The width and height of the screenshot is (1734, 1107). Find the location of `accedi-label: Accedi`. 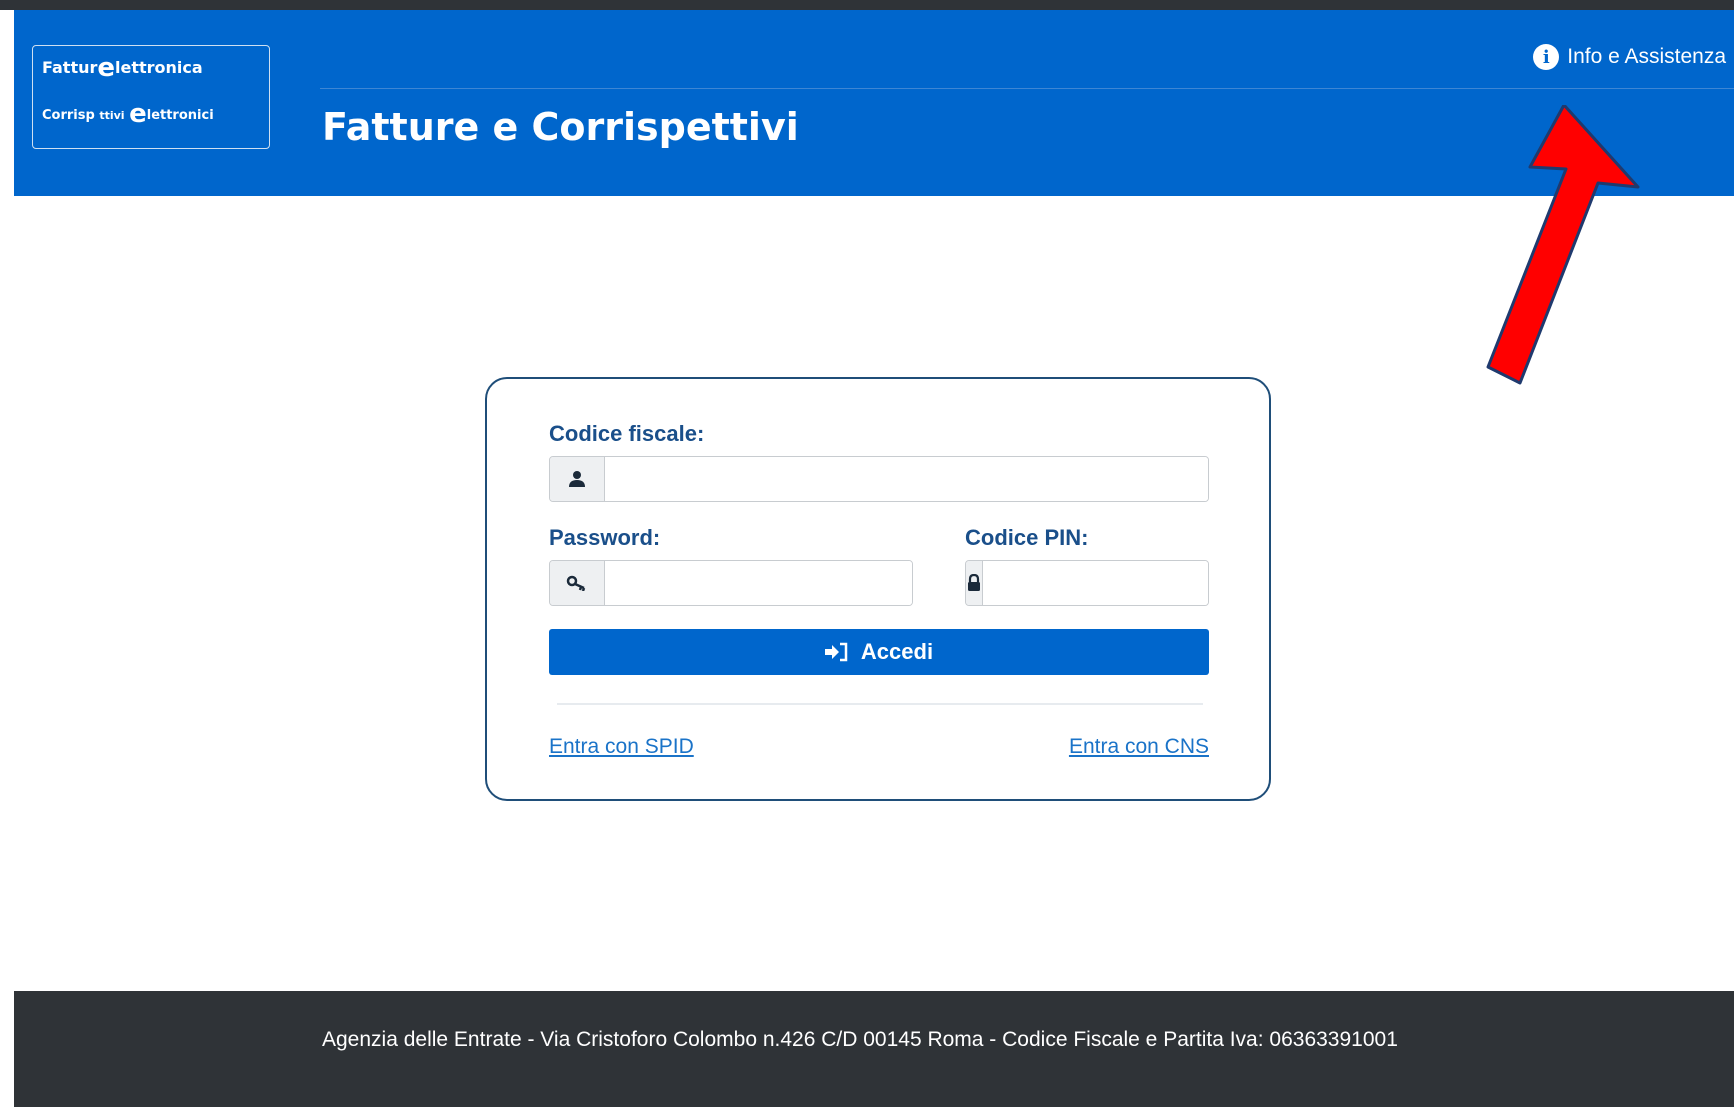

accedi-label: Accedi is located at coordinates (897, 651).